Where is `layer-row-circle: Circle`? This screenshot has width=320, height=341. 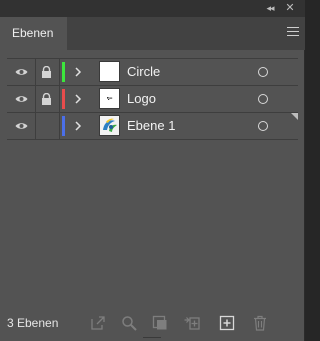
layer-row-circle: Circle is located at coordinates (152, 72).